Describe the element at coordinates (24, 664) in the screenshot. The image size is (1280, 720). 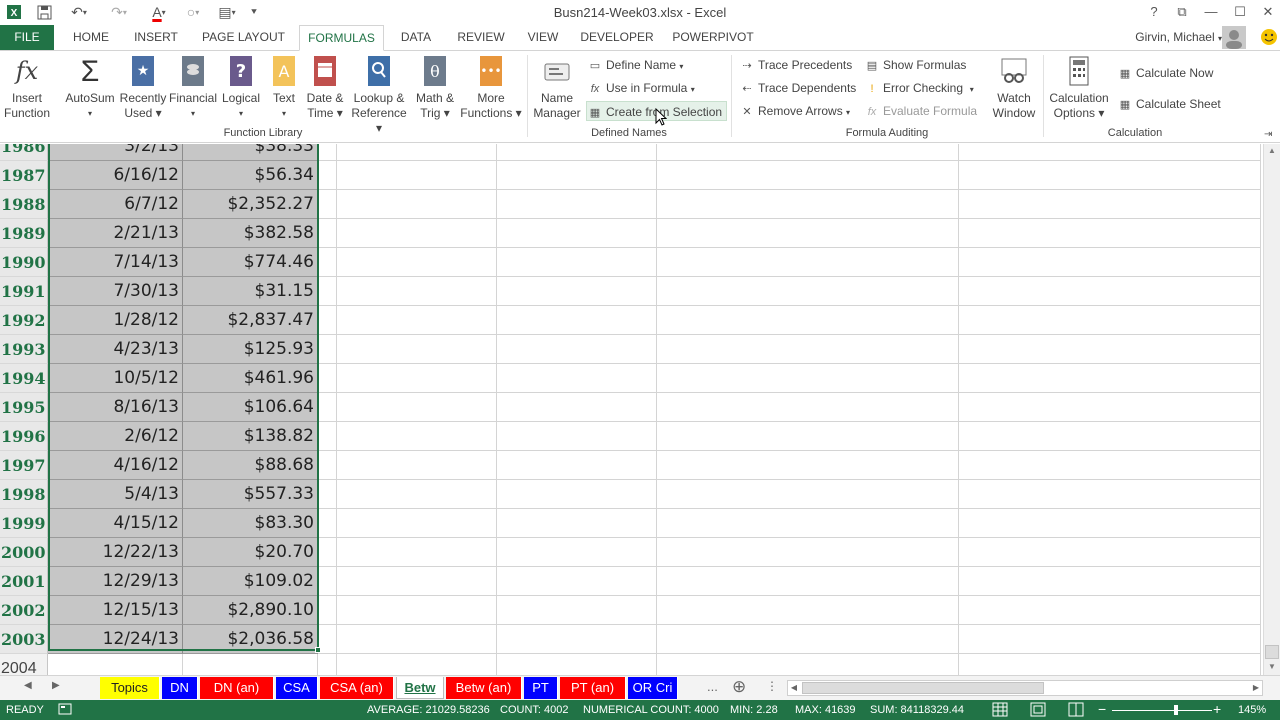
I see `row-header: 2004` at that location.